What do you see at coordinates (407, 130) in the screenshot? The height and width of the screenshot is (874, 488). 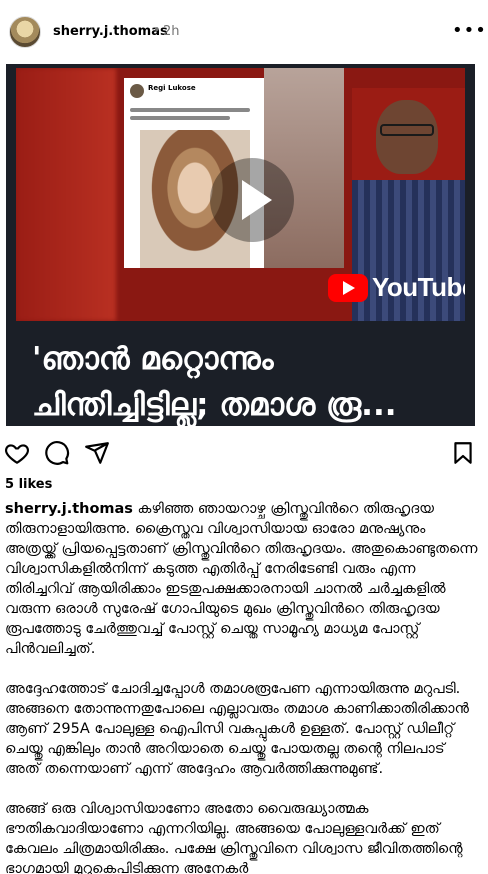 I see `speaker-glasses` at bounding box center [407, 130].